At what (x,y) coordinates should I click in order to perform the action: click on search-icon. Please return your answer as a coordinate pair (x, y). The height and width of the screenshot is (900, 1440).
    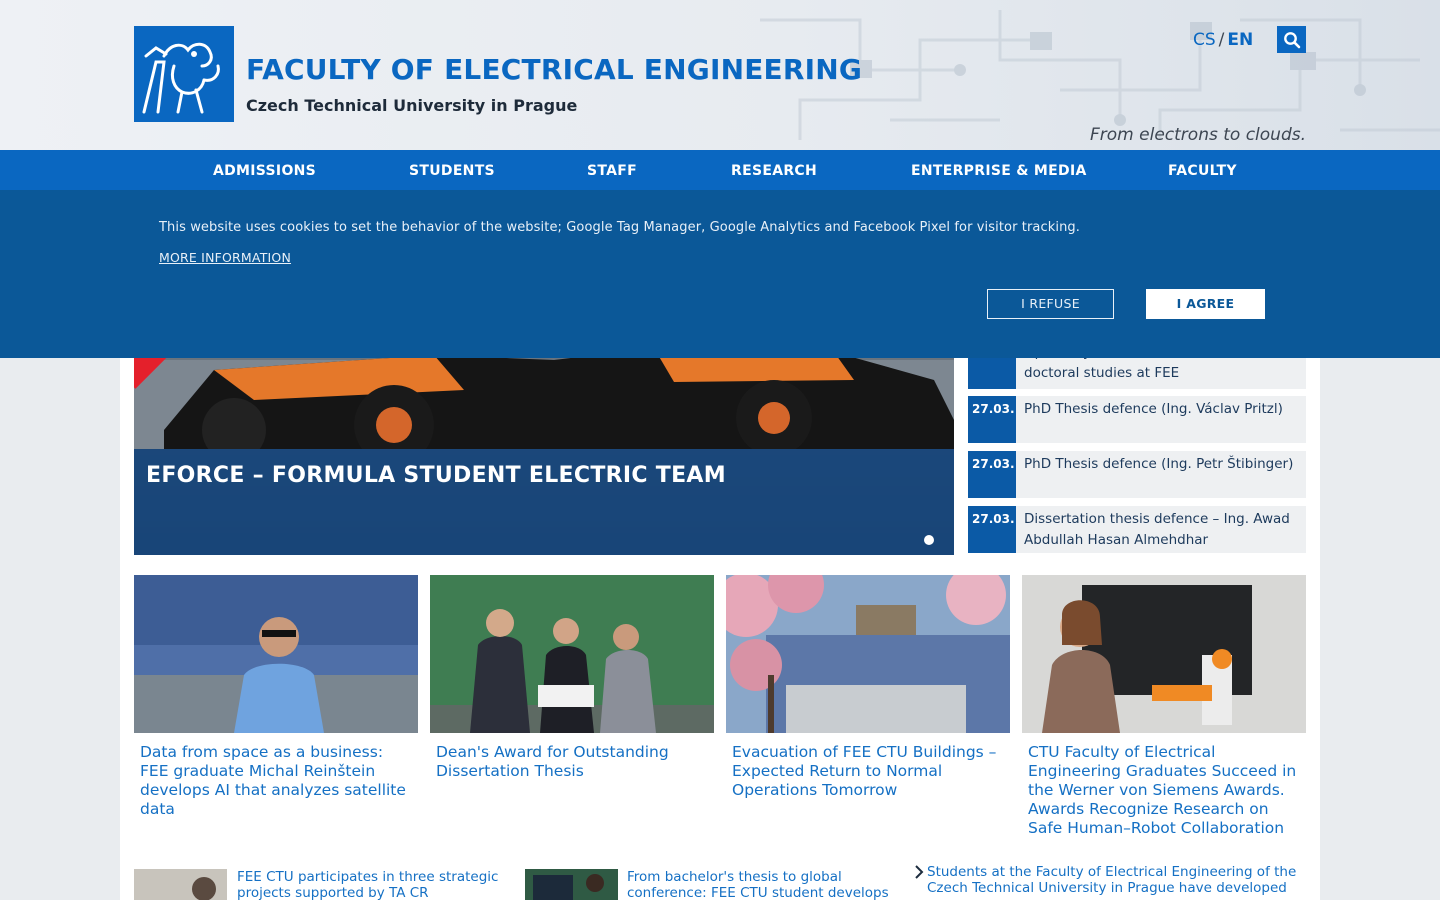
    Looking at the image, I should click on (1291, 39).